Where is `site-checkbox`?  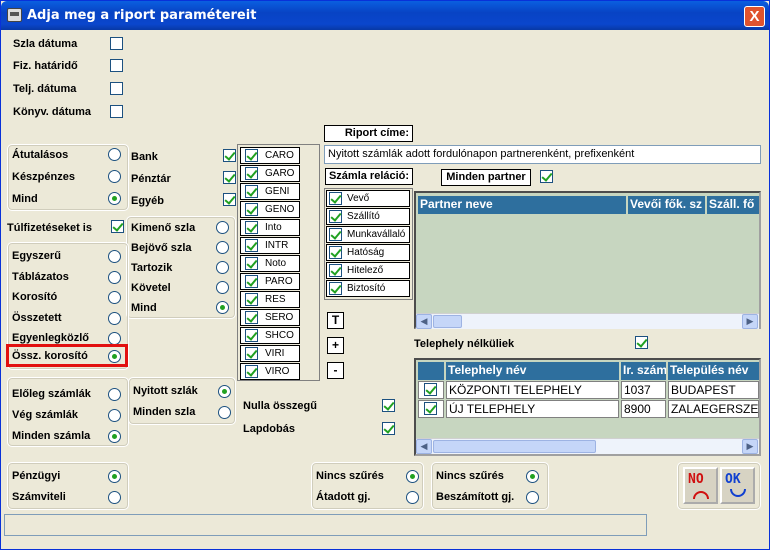
site-checkbox is located at coordinates (430, 408).